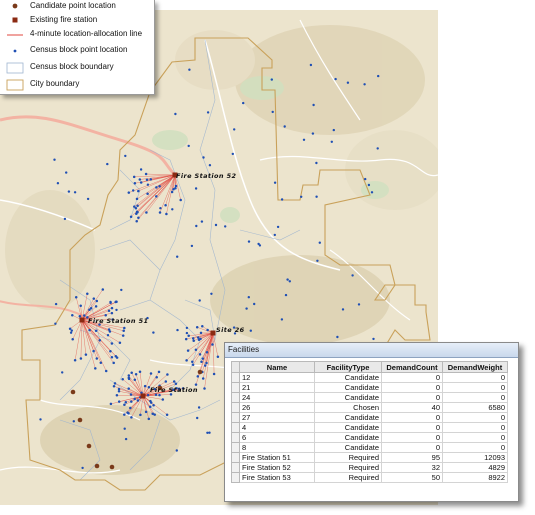 The image size is (535, 515). Describe the element at coordinates (348, 467) in the screenshot. I see `cell-facility-type: Required` at that location.